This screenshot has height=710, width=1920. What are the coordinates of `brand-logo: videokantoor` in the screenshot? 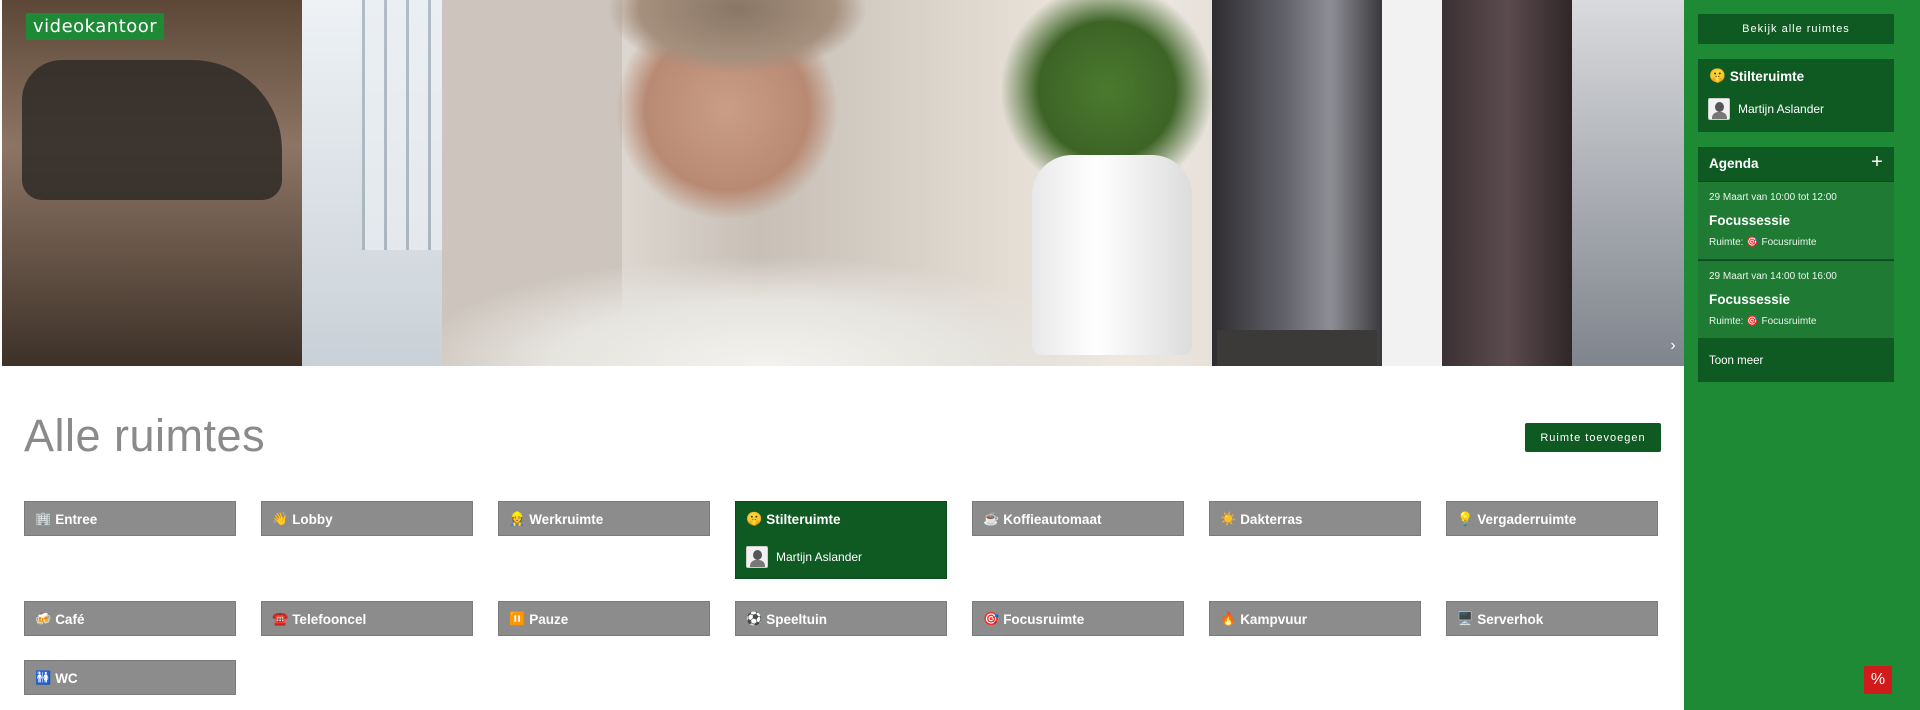 It's located at (95, 26).